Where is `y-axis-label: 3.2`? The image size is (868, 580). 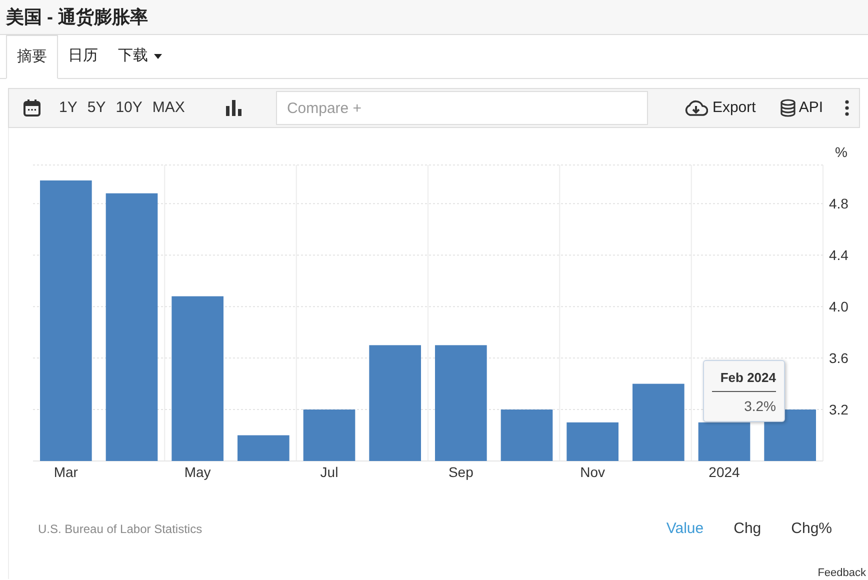 y-axis-label: 3.2 is located at coordinates (838, 410).